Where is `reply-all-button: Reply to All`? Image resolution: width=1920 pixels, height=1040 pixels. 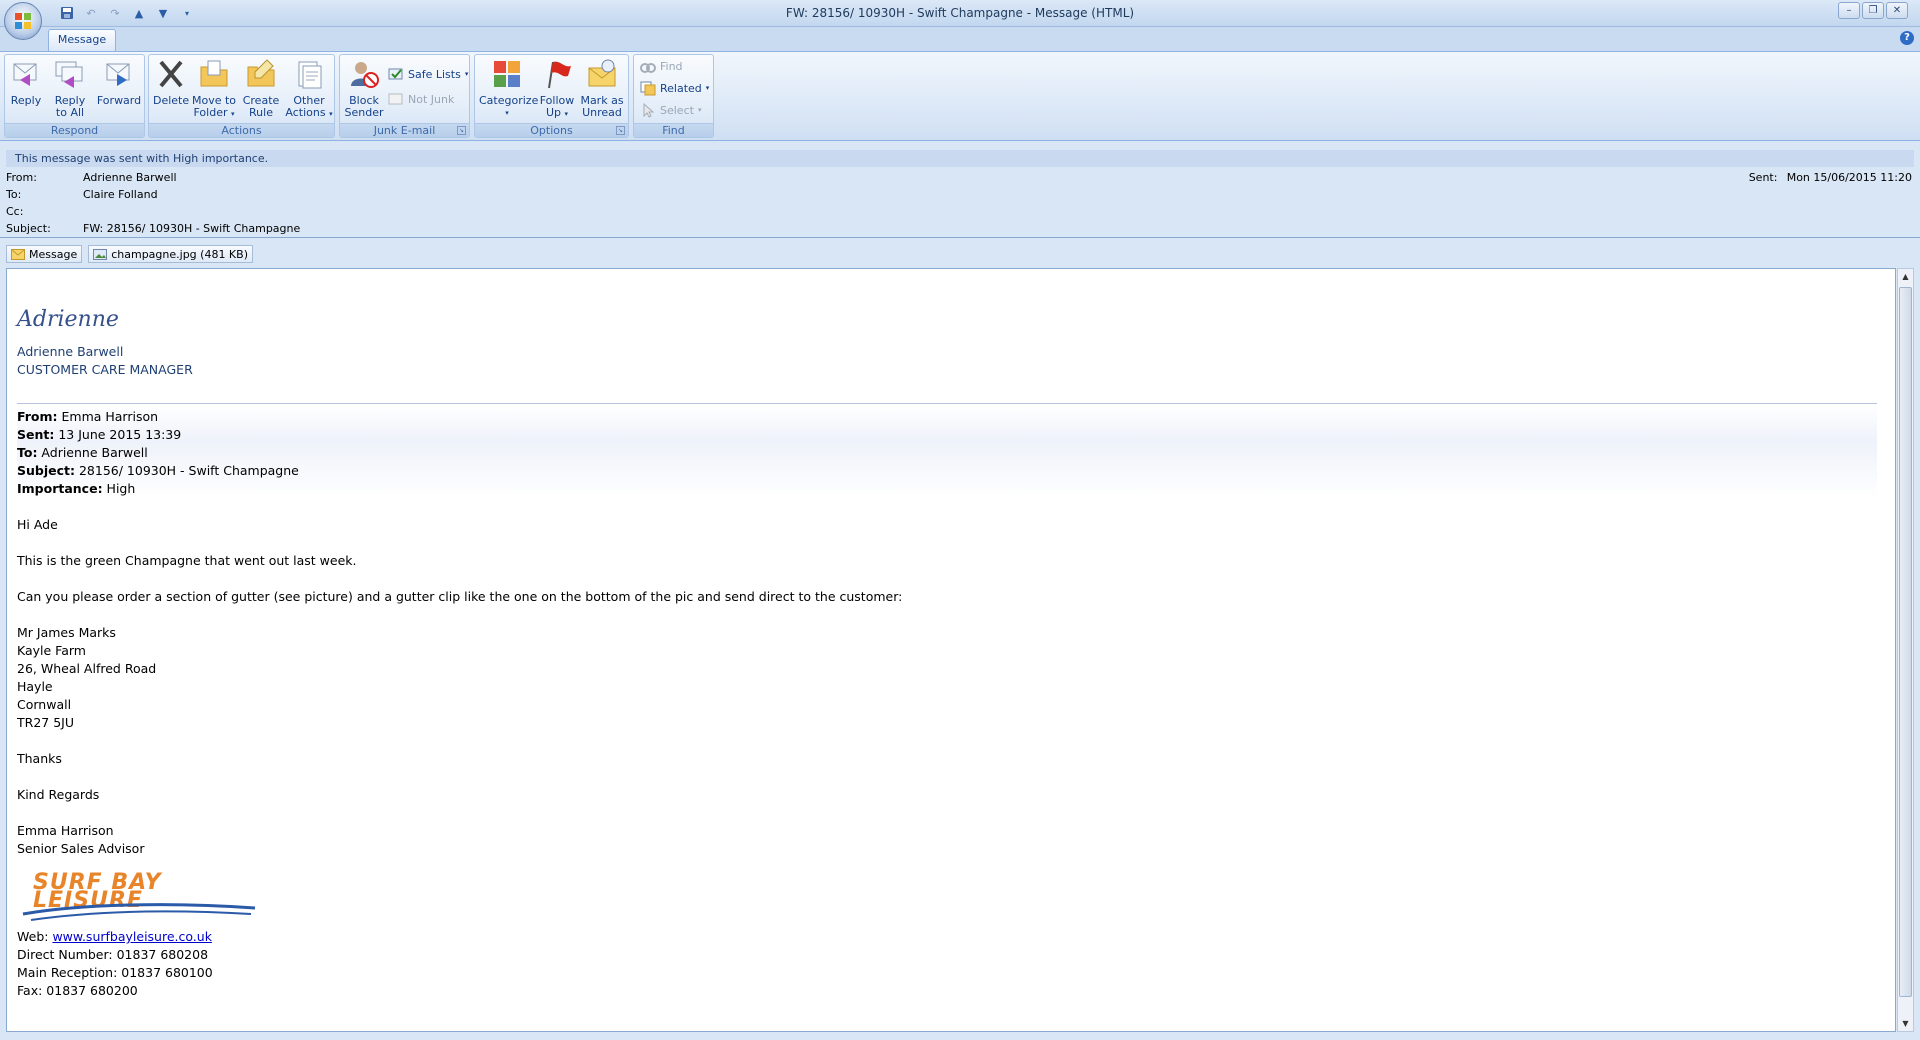 reply-all-button: Reply to All is located at coordinates (70, 88).